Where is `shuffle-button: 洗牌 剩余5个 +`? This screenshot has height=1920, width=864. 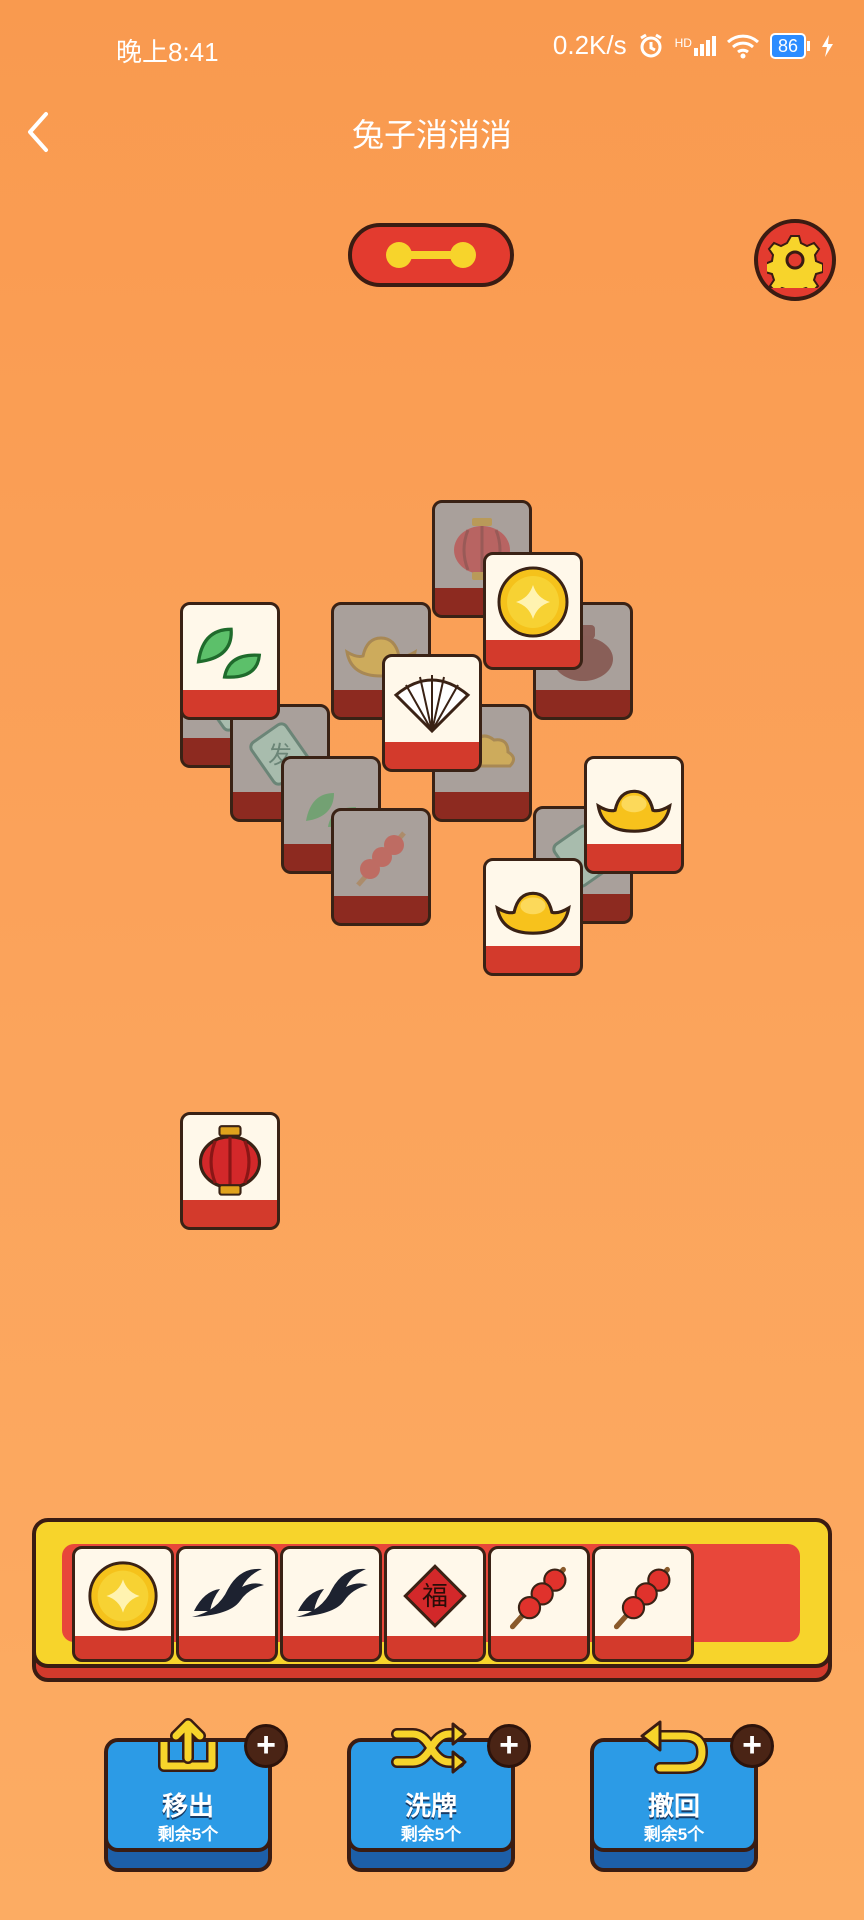 shuffle-button: 洗牌 剩余5个 + is located at coordinates (439, 1797).